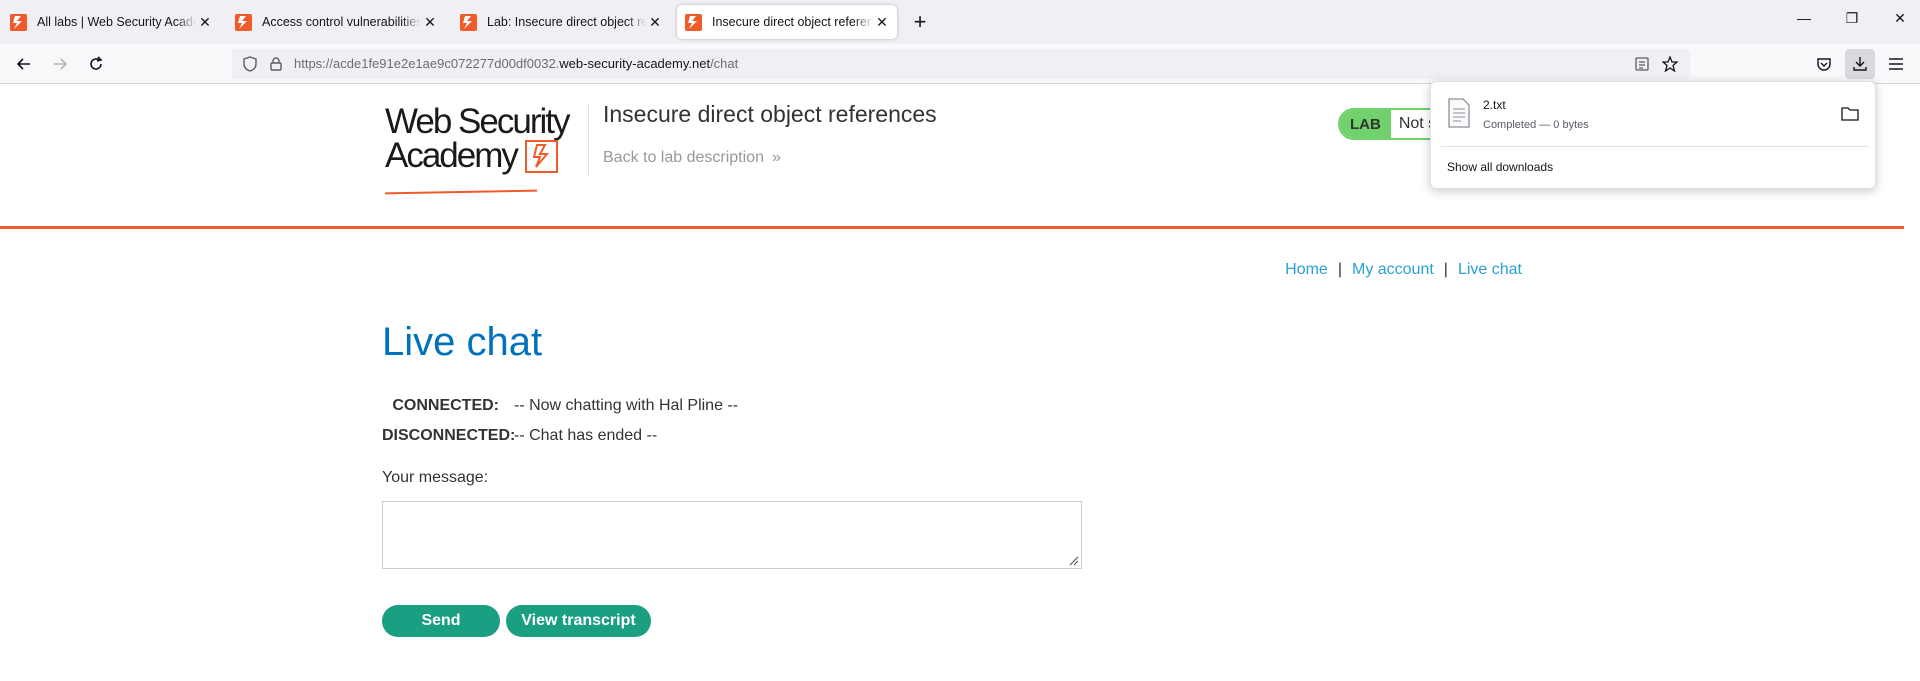 The image size is (1920, 681). What do you see at coordinates (445, 405) in the screenshot?
I see `chat-sender: CONNECTED:` at bounding box center [445, 405].